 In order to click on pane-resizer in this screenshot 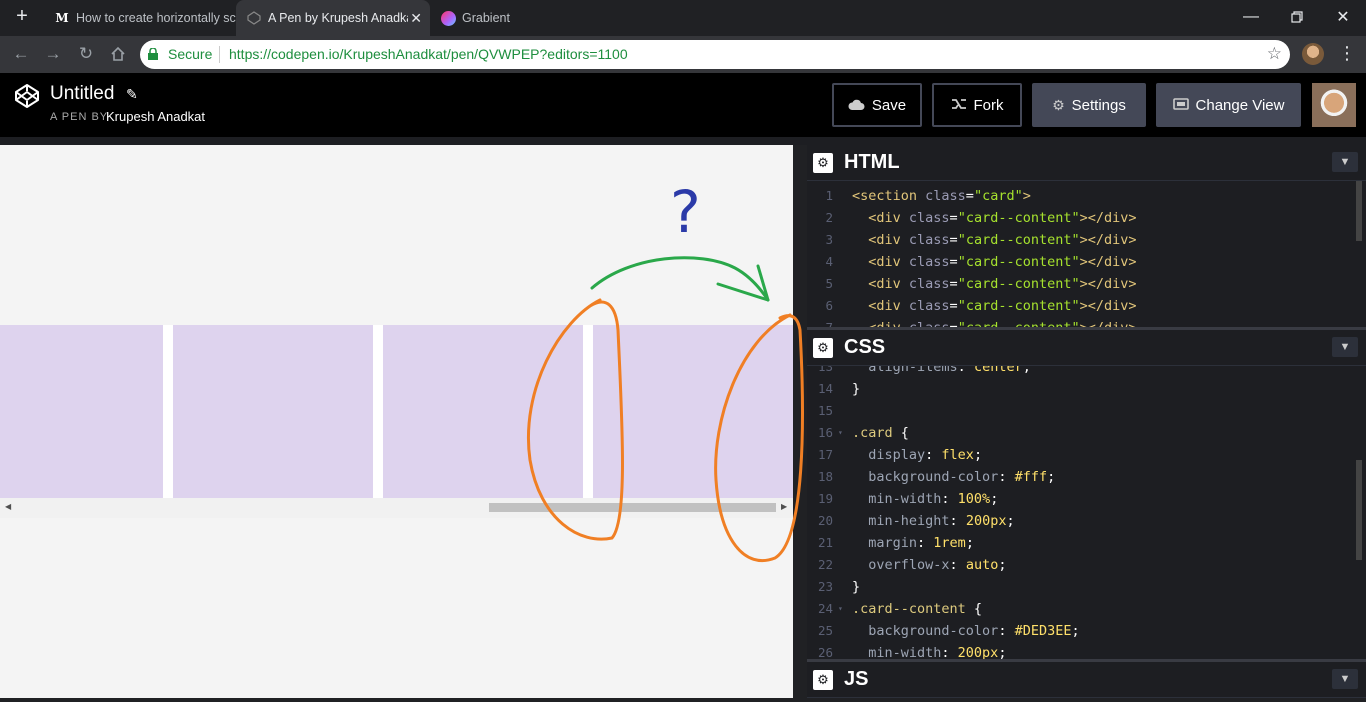, I will do `click(800, 421)`.